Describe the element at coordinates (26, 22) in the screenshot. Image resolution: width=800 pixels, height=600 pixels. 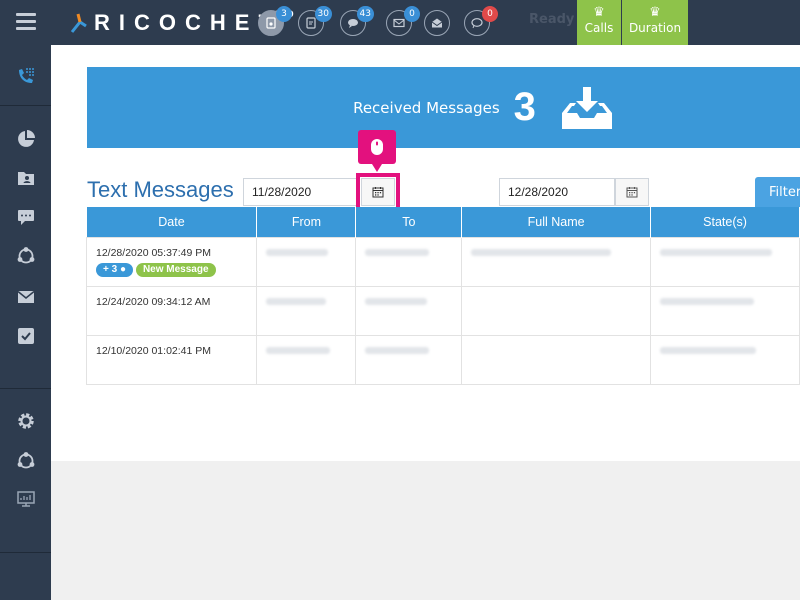
I see `menu-icon` at that location.